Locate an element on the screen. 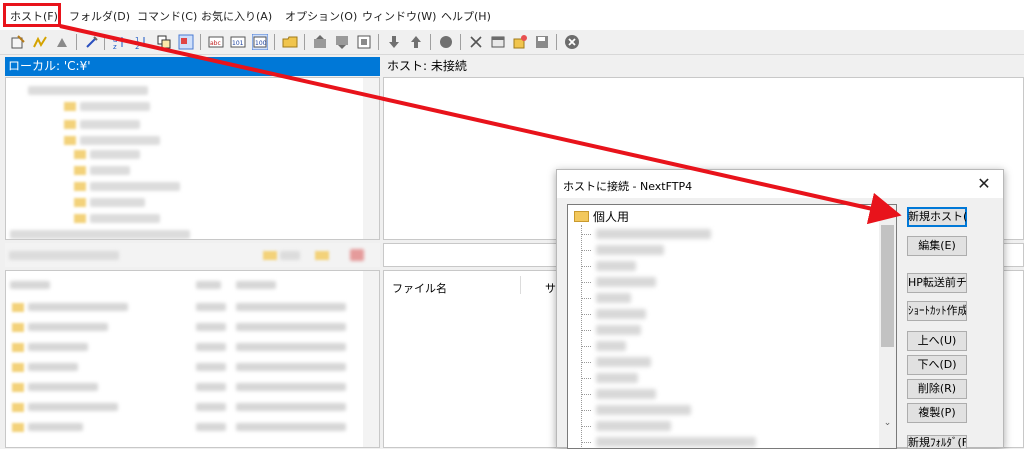 This screenshot has height=449, width=1024. move-up-button: 上へ(U) is located at coordinates (937, 341).